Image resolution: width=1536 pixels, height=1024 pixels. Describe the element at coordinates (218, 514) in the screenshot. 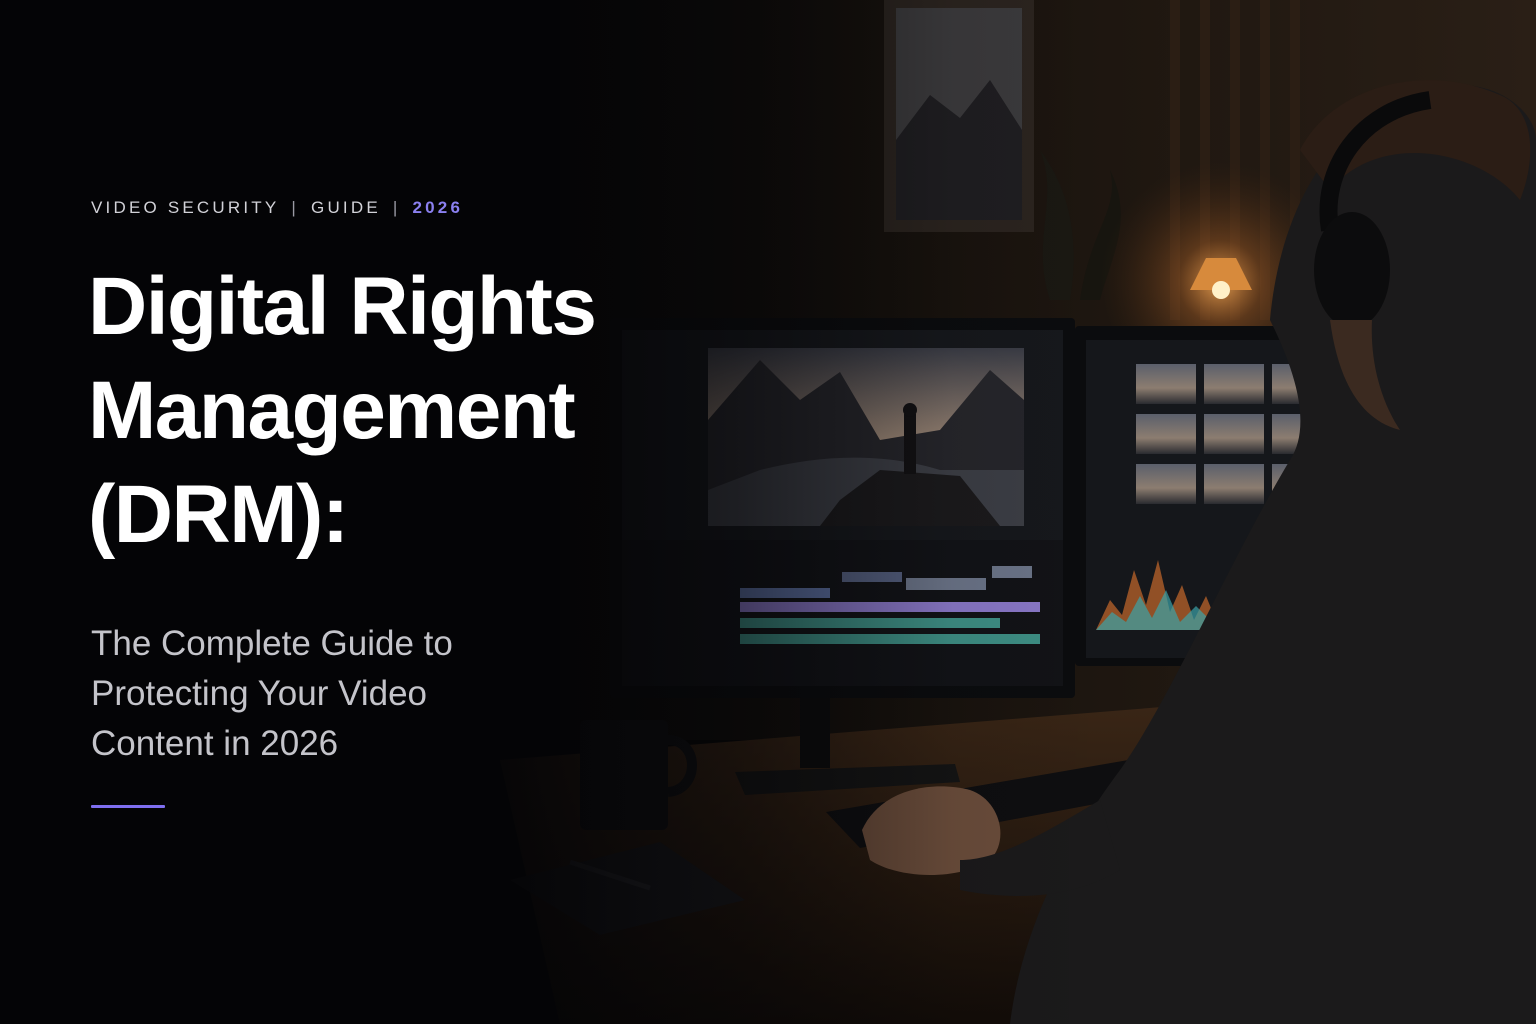

I see `title-line: (DRM):` at that location.